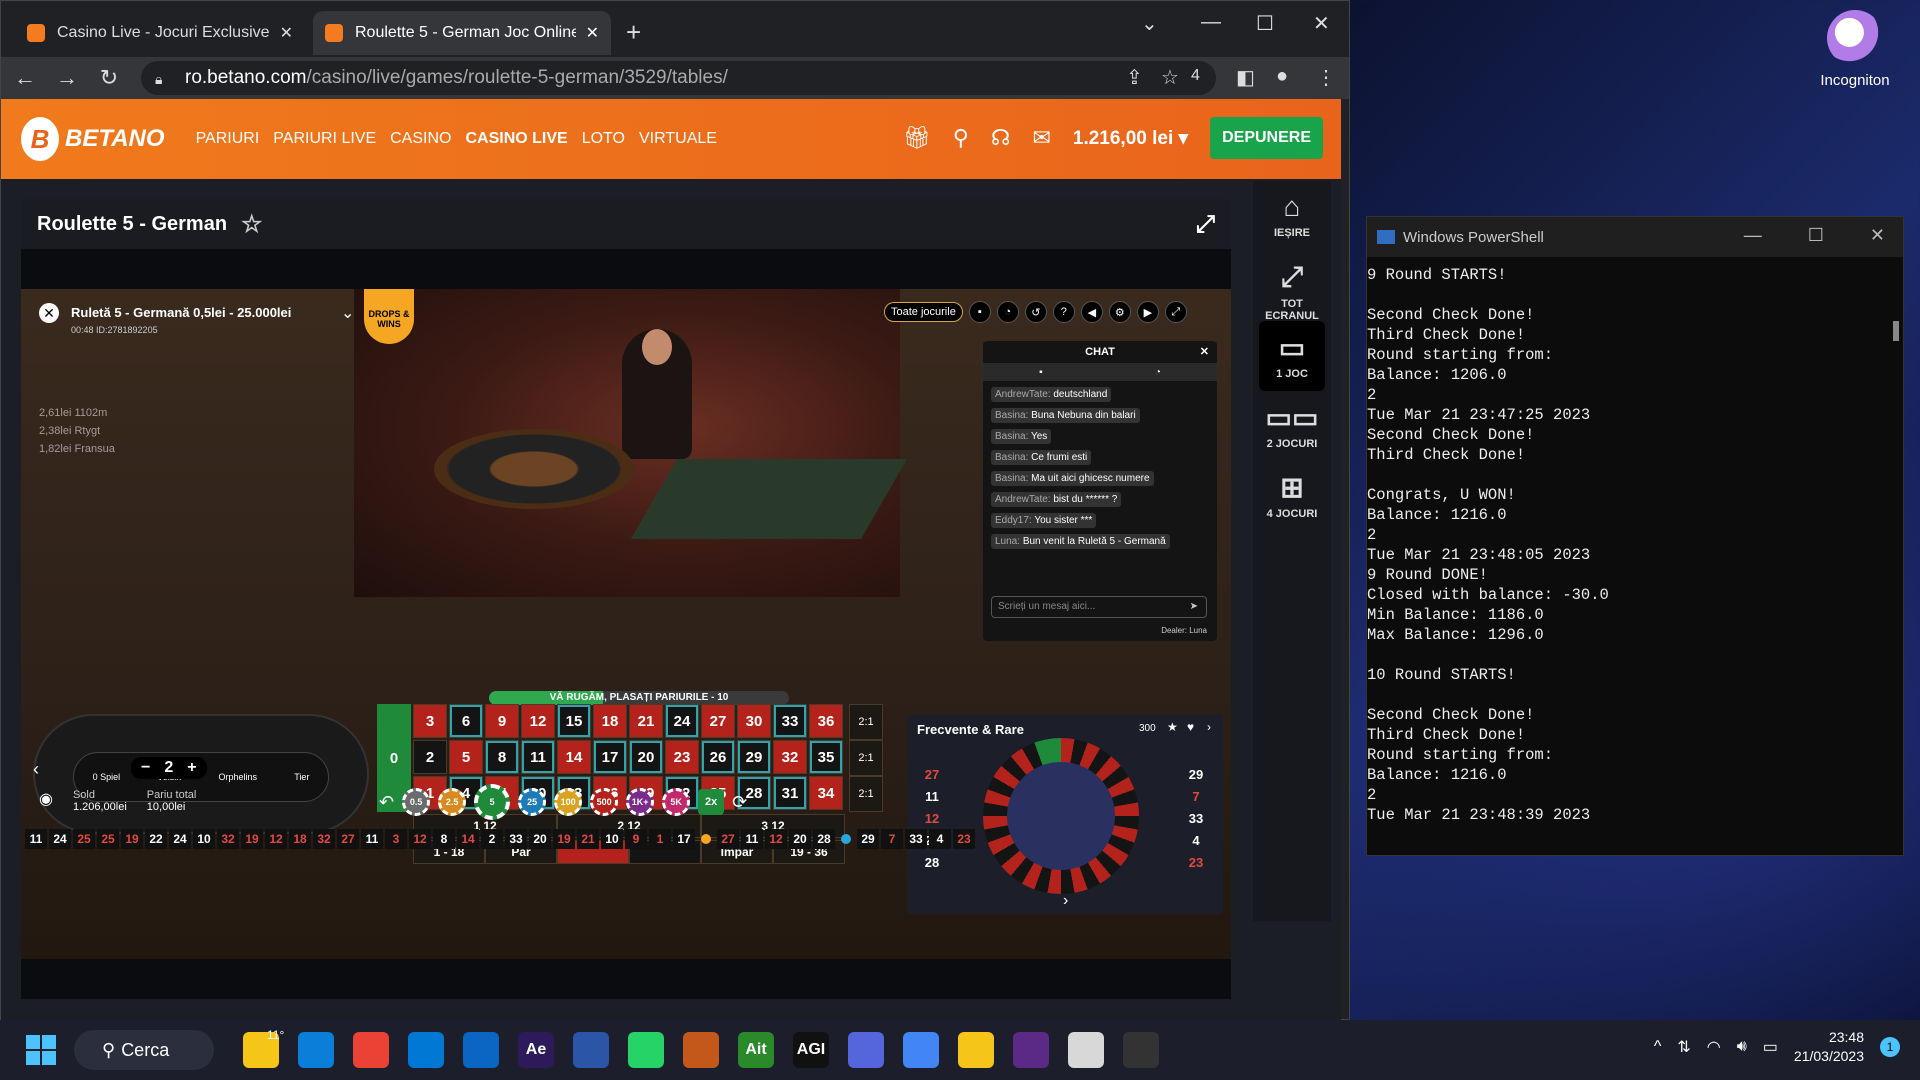 This screenshot has height=1080, width=1920. What do you see at coordinates (1321, 23) in the screenshot?
I see `close-window-icon: ✕` at bounding box center [1321, 23].